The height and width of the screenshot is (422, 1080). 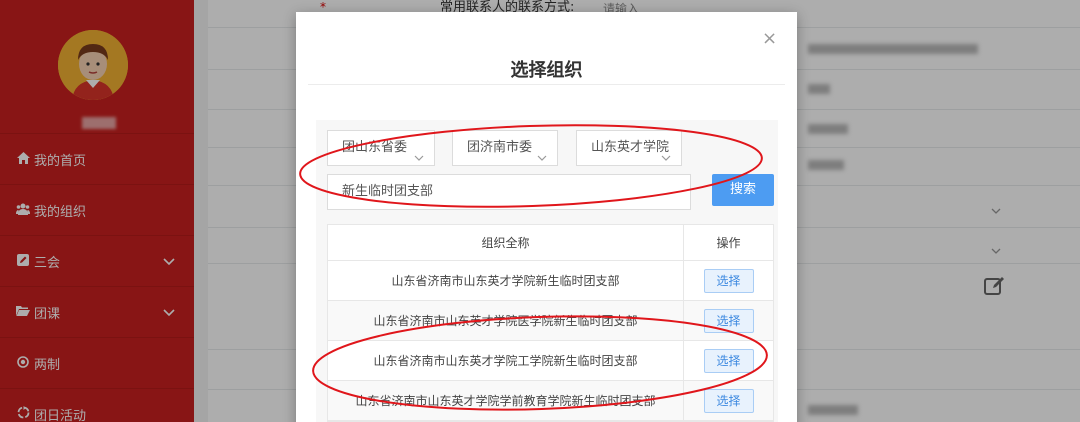 I want to click on column-header-name: 组织全称, so click(x=506, y=242).